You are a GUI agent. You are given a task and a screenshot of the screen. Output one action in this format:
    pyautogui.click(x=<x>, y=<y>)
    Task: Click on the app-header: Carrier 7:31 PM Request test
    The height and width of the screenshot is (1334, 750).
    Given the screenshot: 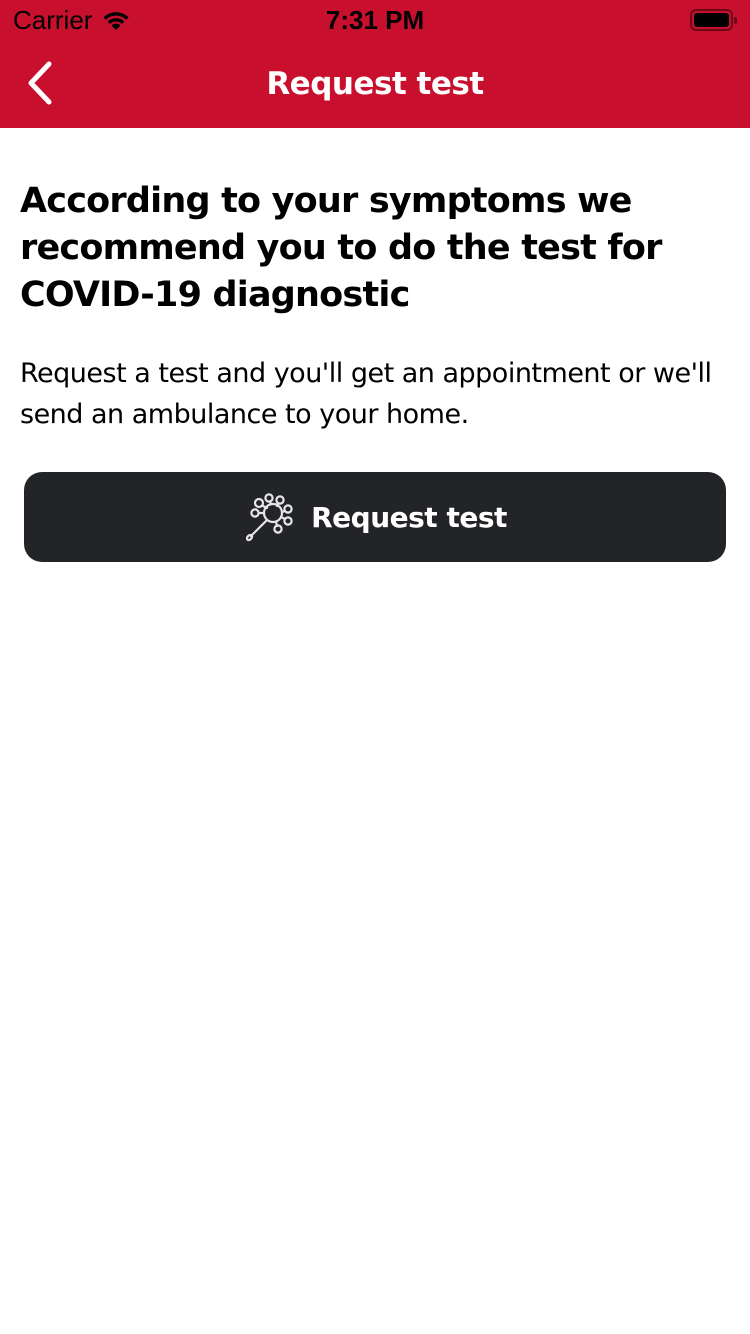 What is the action you would take?
    pyautogui.click(x=375, y=64)
    